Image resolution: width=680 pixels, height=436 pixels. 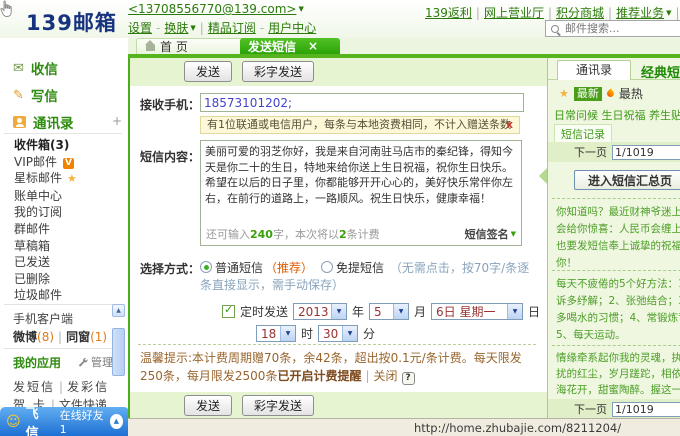 I want to click on sidebar-item-contacts: 通讯录, so click(x=43, y=122).